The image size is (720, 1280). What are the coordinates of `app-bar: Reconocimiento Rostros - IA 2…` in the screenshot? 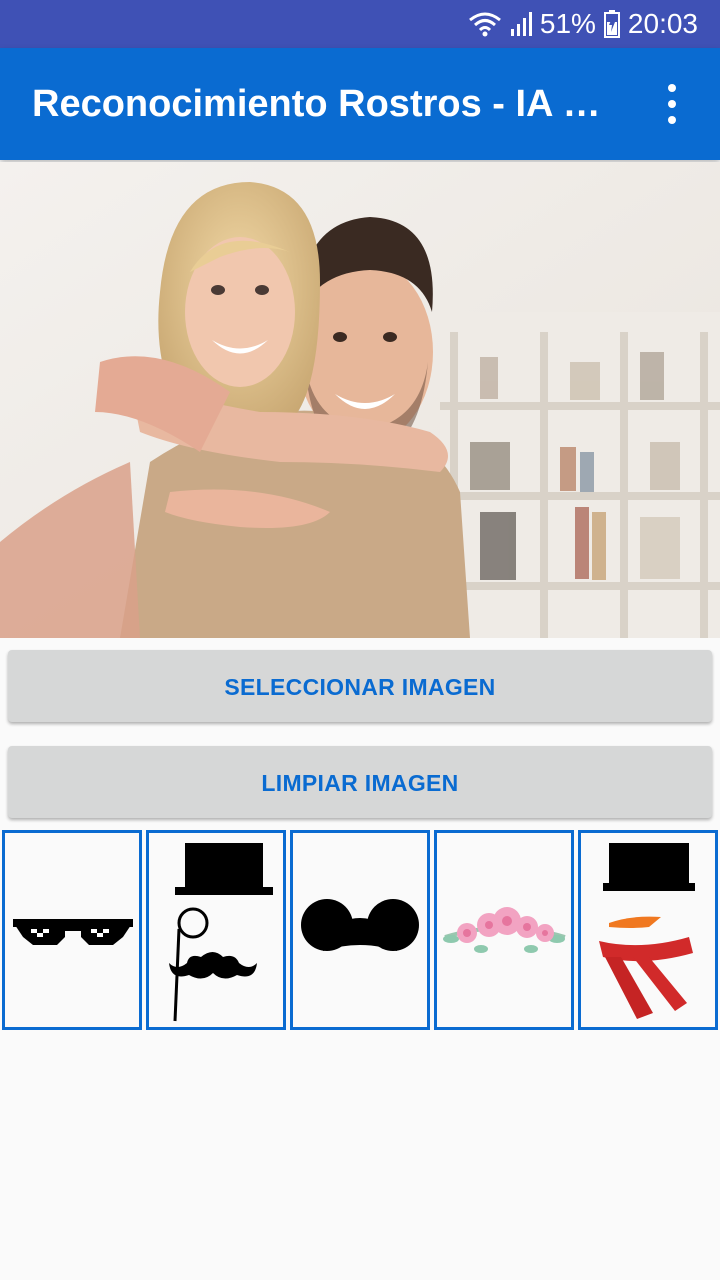 It's located at (360, 104).